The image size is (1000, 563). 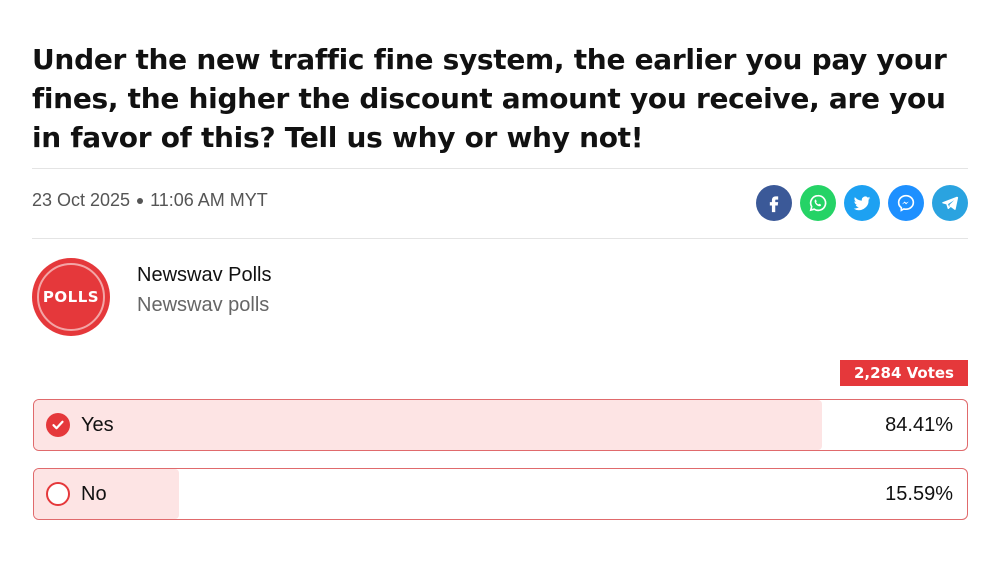 I want to click on votes-count-badge: 2,284 Votes, so click(x=903, y=373).